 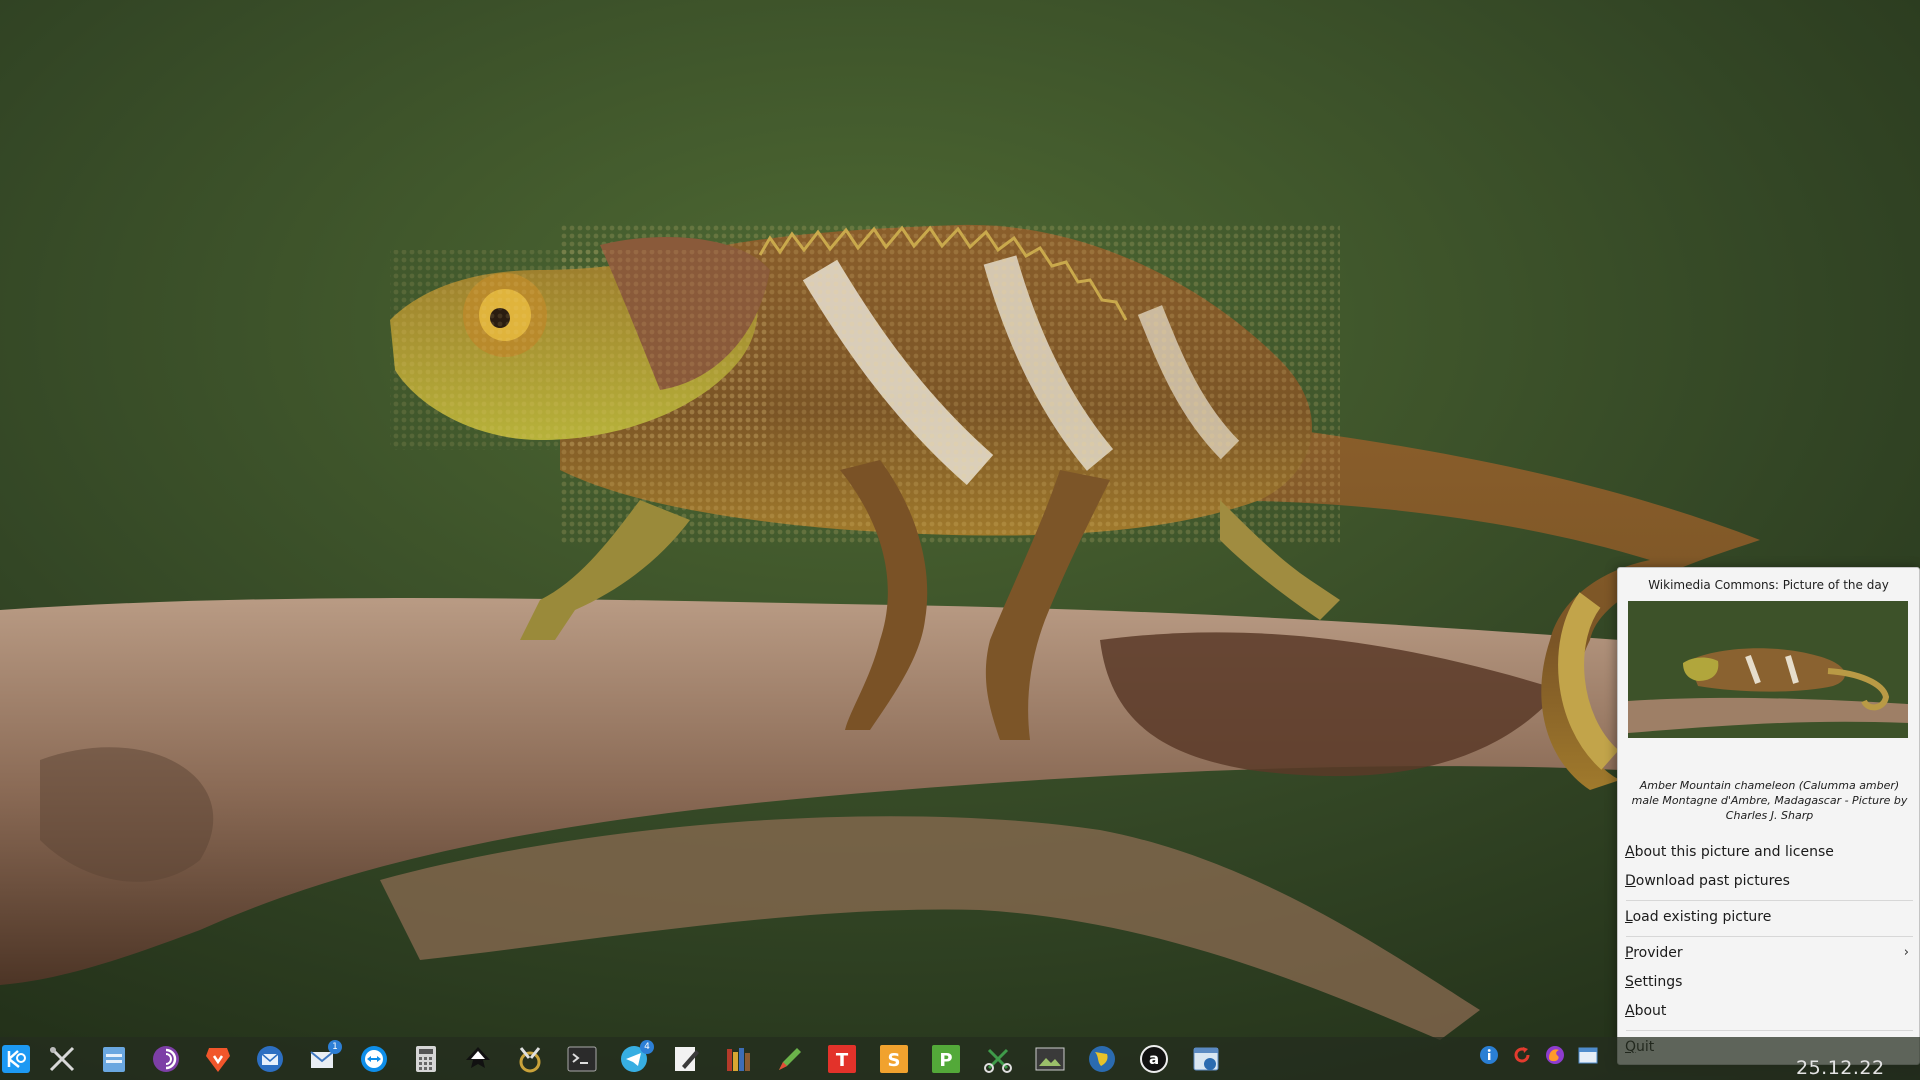 I want to click on svg-text: S, so click(x=894, y=1060).